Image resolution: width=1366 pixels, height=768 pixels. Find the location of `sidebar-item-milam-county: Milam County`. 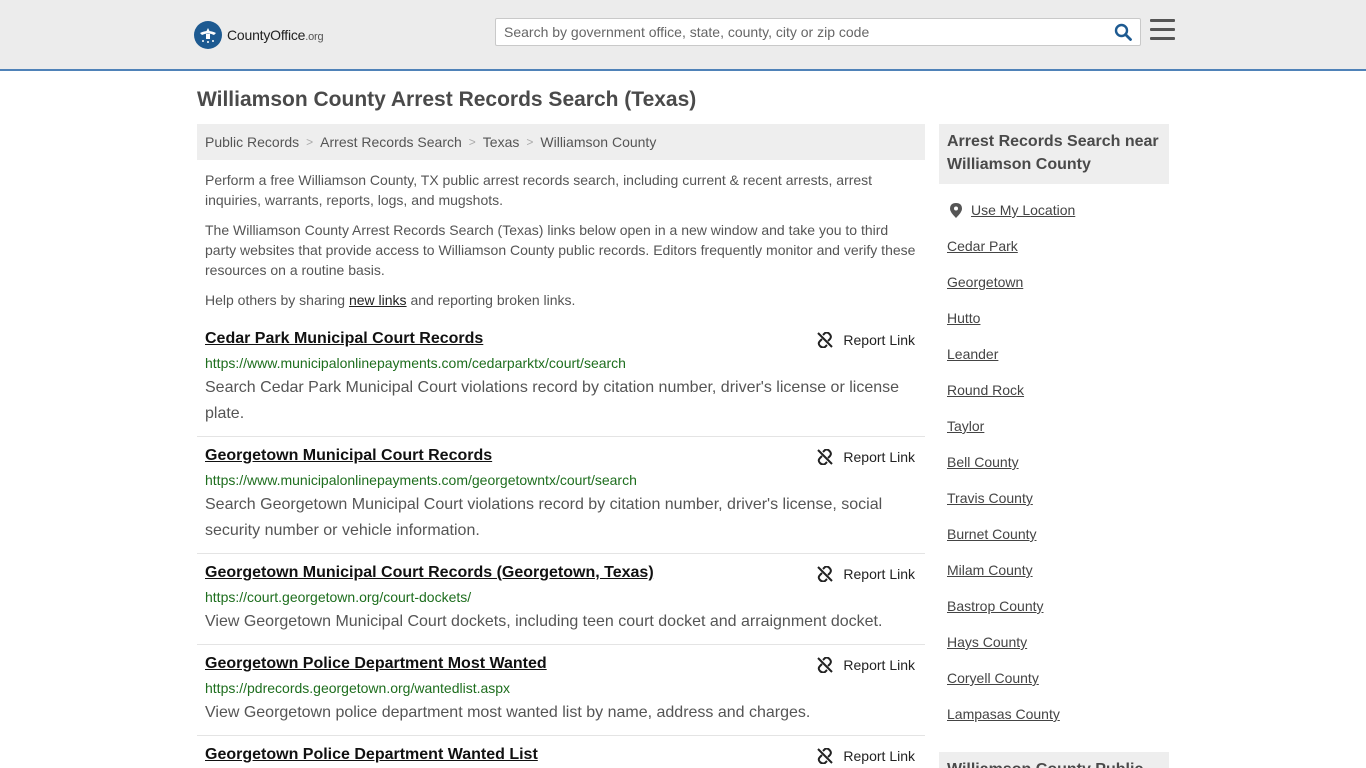

sidebar-item-milam-county: Milam County is located at coordinates (990, 570).